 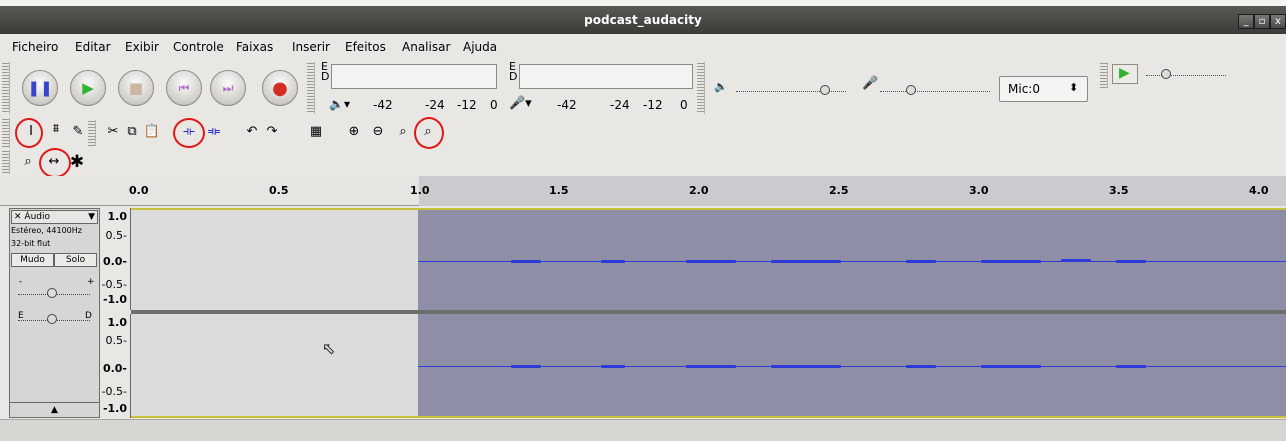 I want to click on timeline-ruler: 0.0 0.5 1.0 1.5 2.0 2.5 3.0 3.5 4.0, so click(x=643, y=191).